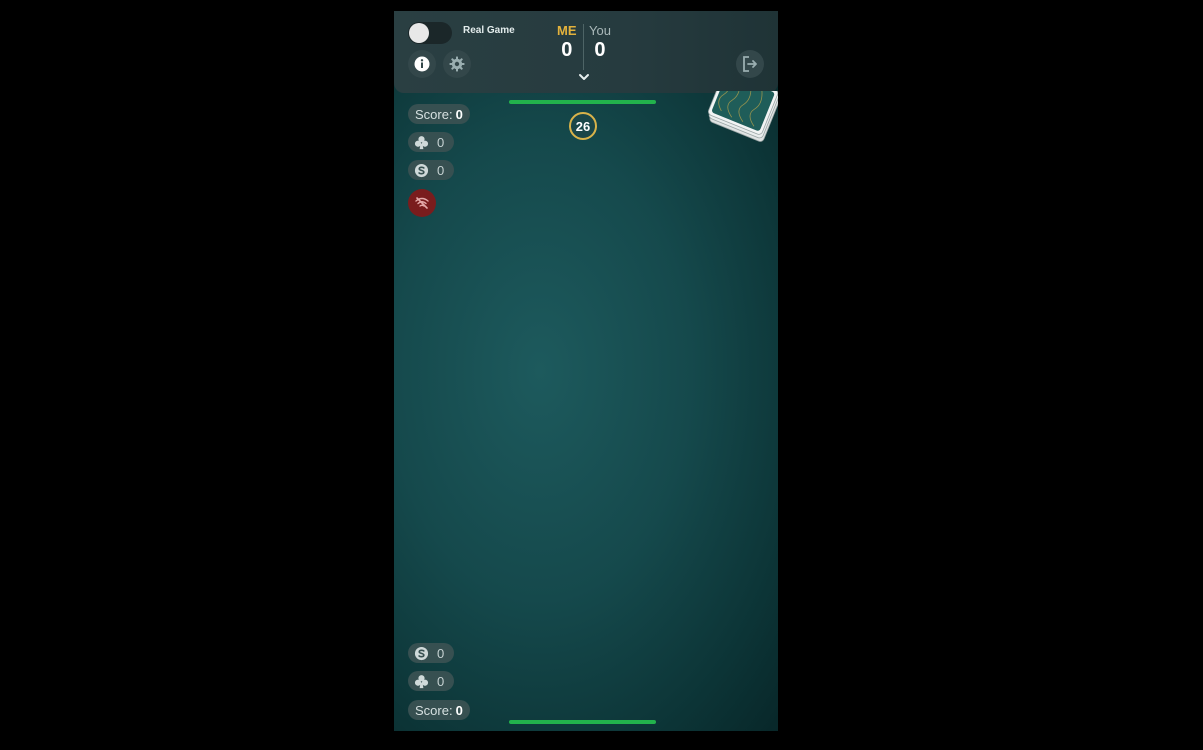  I want to click on player-name-me: ME, so click(567, 30).